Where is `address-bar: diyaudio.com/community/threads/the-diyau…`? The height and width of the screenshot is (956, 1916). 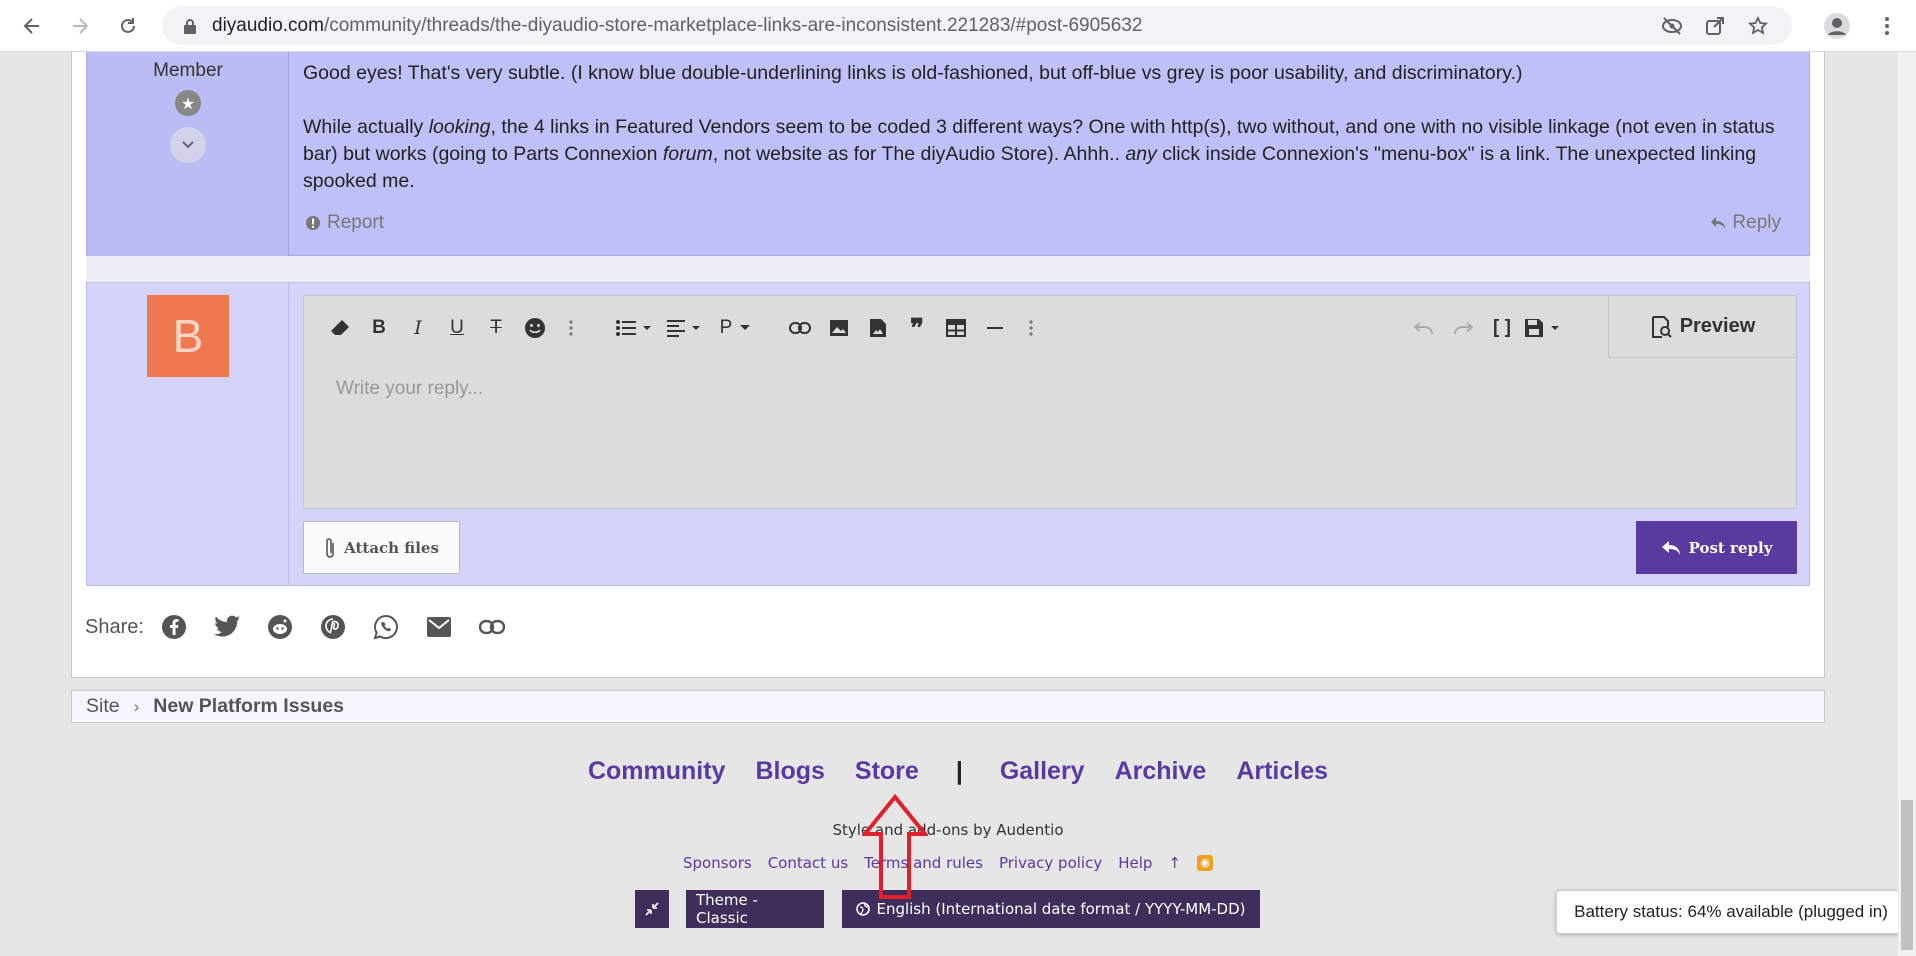
address-bar: diyaudio.com/community/threads/the-diyau… is located at coordinates (977, 25).